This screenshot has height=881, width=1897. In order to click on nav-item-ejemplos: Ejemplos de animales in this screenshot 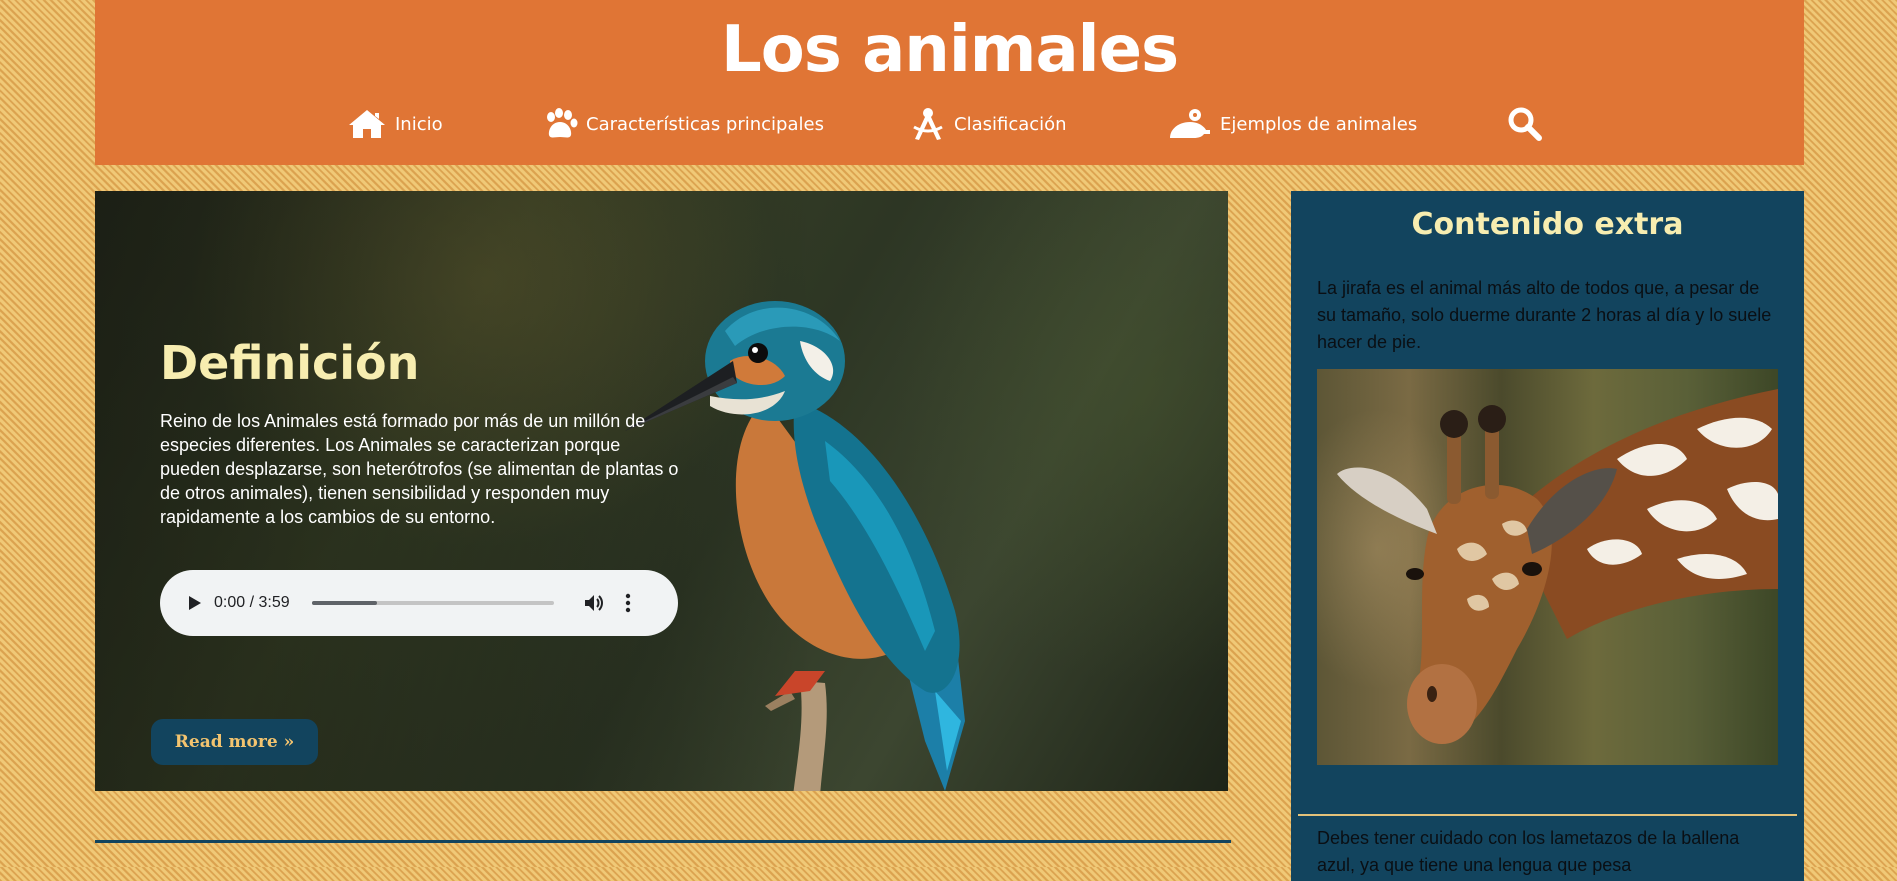, I will do `click(1292, 124)`.